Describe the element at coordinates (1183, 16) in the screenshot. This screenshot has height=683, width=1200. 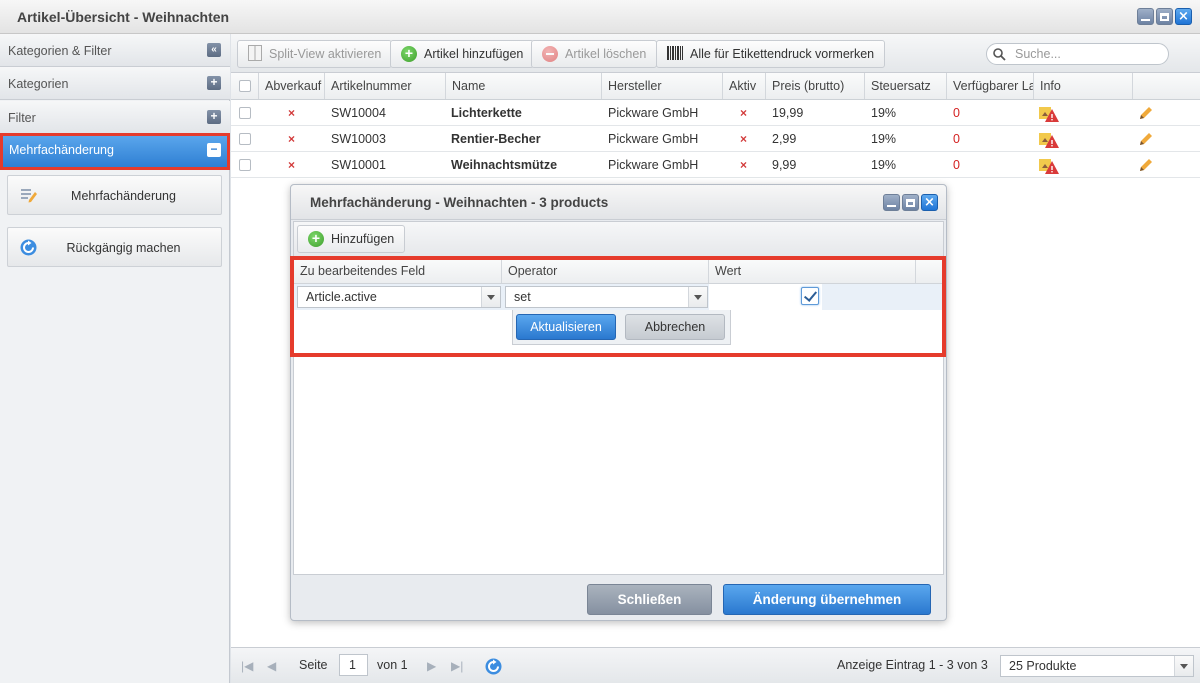
I see `close-button: ×` at that location.